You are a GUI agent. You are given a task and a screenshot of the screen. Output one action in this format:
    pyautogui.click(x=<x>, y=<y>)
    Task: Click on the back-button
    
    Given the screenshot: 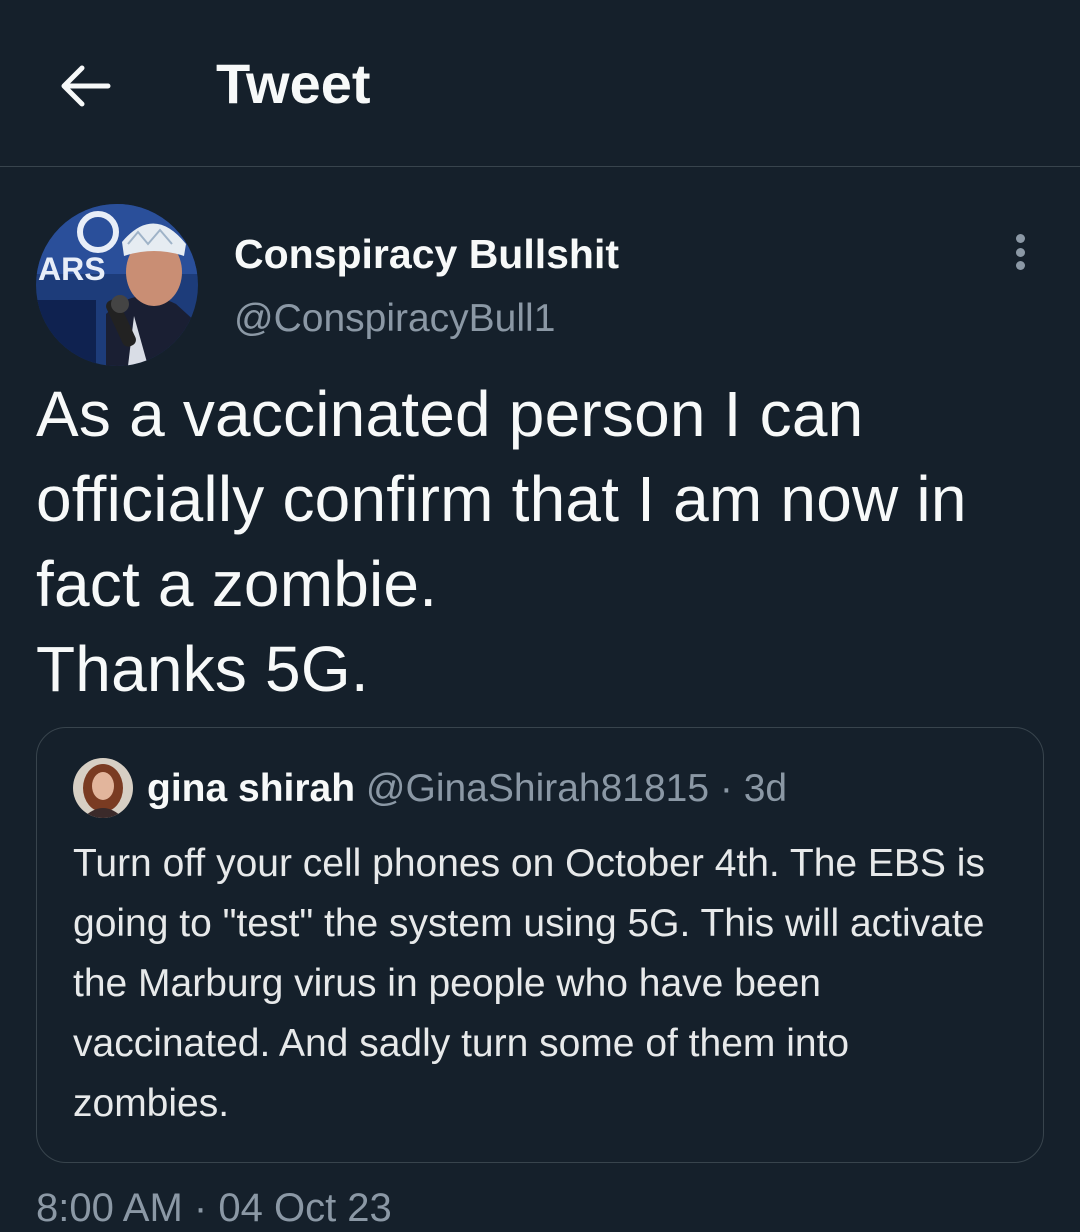 What is the action you would take?
    pyautogui.click(x=86, y=86)
    